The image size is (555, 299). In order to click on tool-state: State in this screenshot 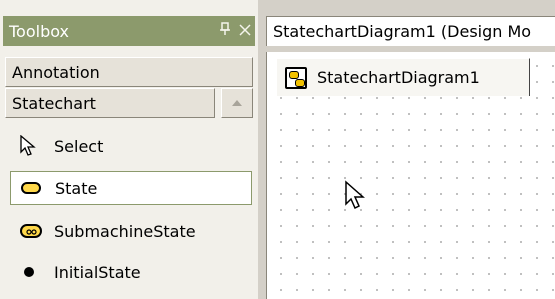, I will do `click(131, 188)`.